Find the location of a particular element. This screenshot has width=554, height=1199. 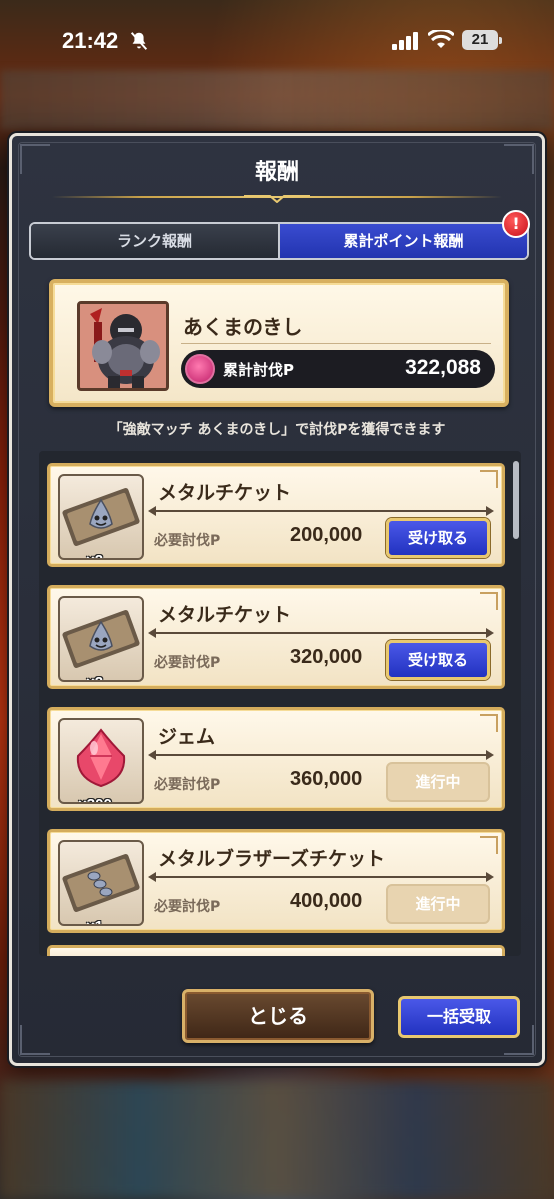

bulk-claim-button: 一括受取 is located at coordinates (459, 1017).